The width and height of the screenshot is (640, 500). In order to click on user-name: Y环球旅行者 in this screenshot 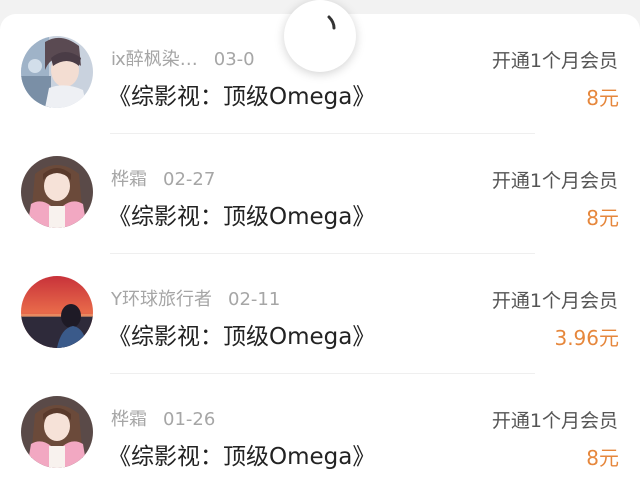, I will do `click(161, 299)`.